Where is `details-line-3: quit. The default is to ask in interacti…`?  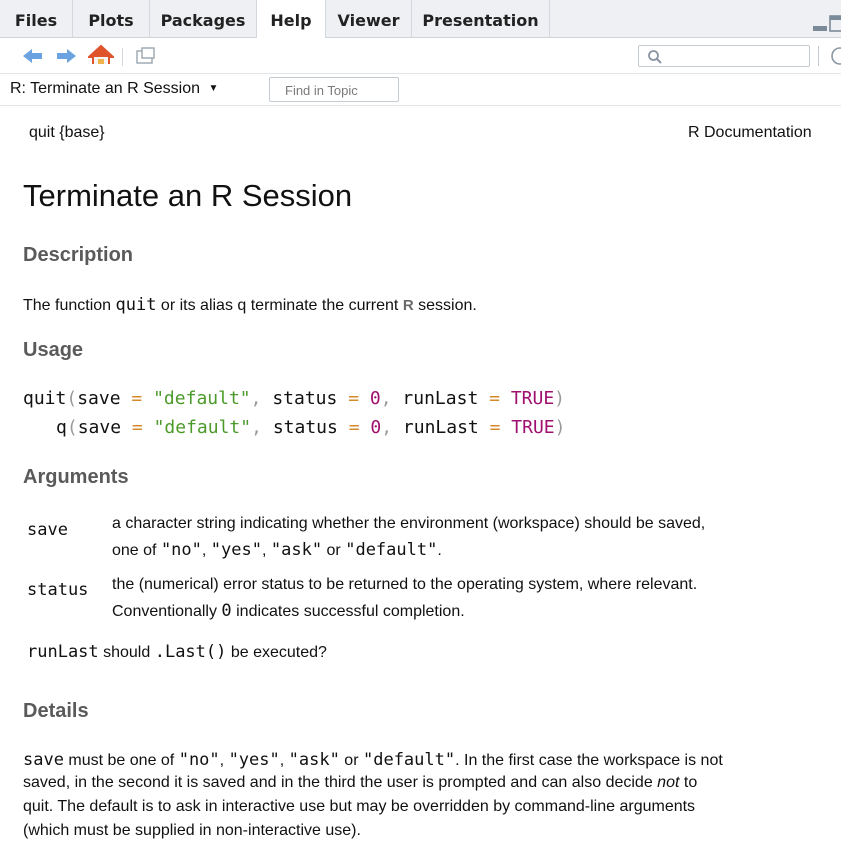 details-line-3: quit. The default is to ask in interacti… is located at coordinates (359, 806).